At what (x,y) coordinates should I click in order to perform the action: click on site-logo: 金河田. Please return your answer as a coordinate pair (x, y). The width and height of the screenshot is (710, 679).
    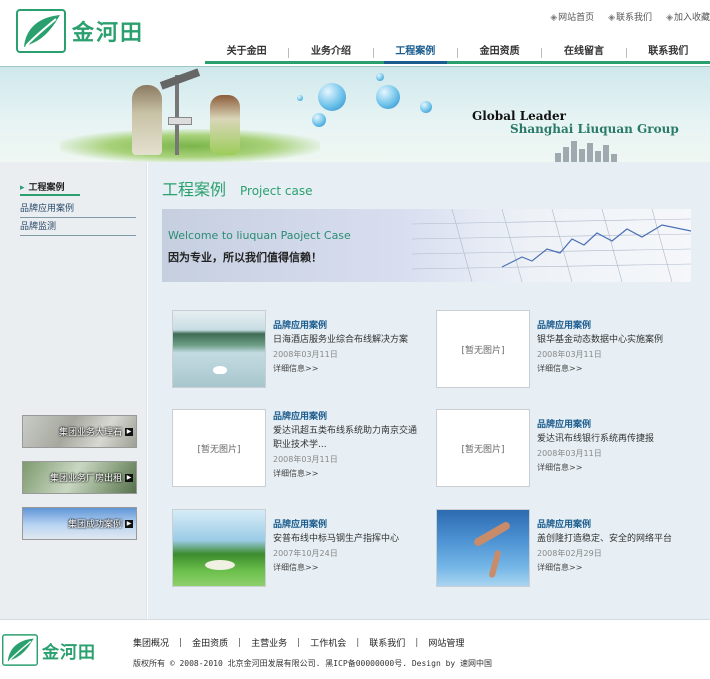
    Looking at the image, I should click on (91, 31).